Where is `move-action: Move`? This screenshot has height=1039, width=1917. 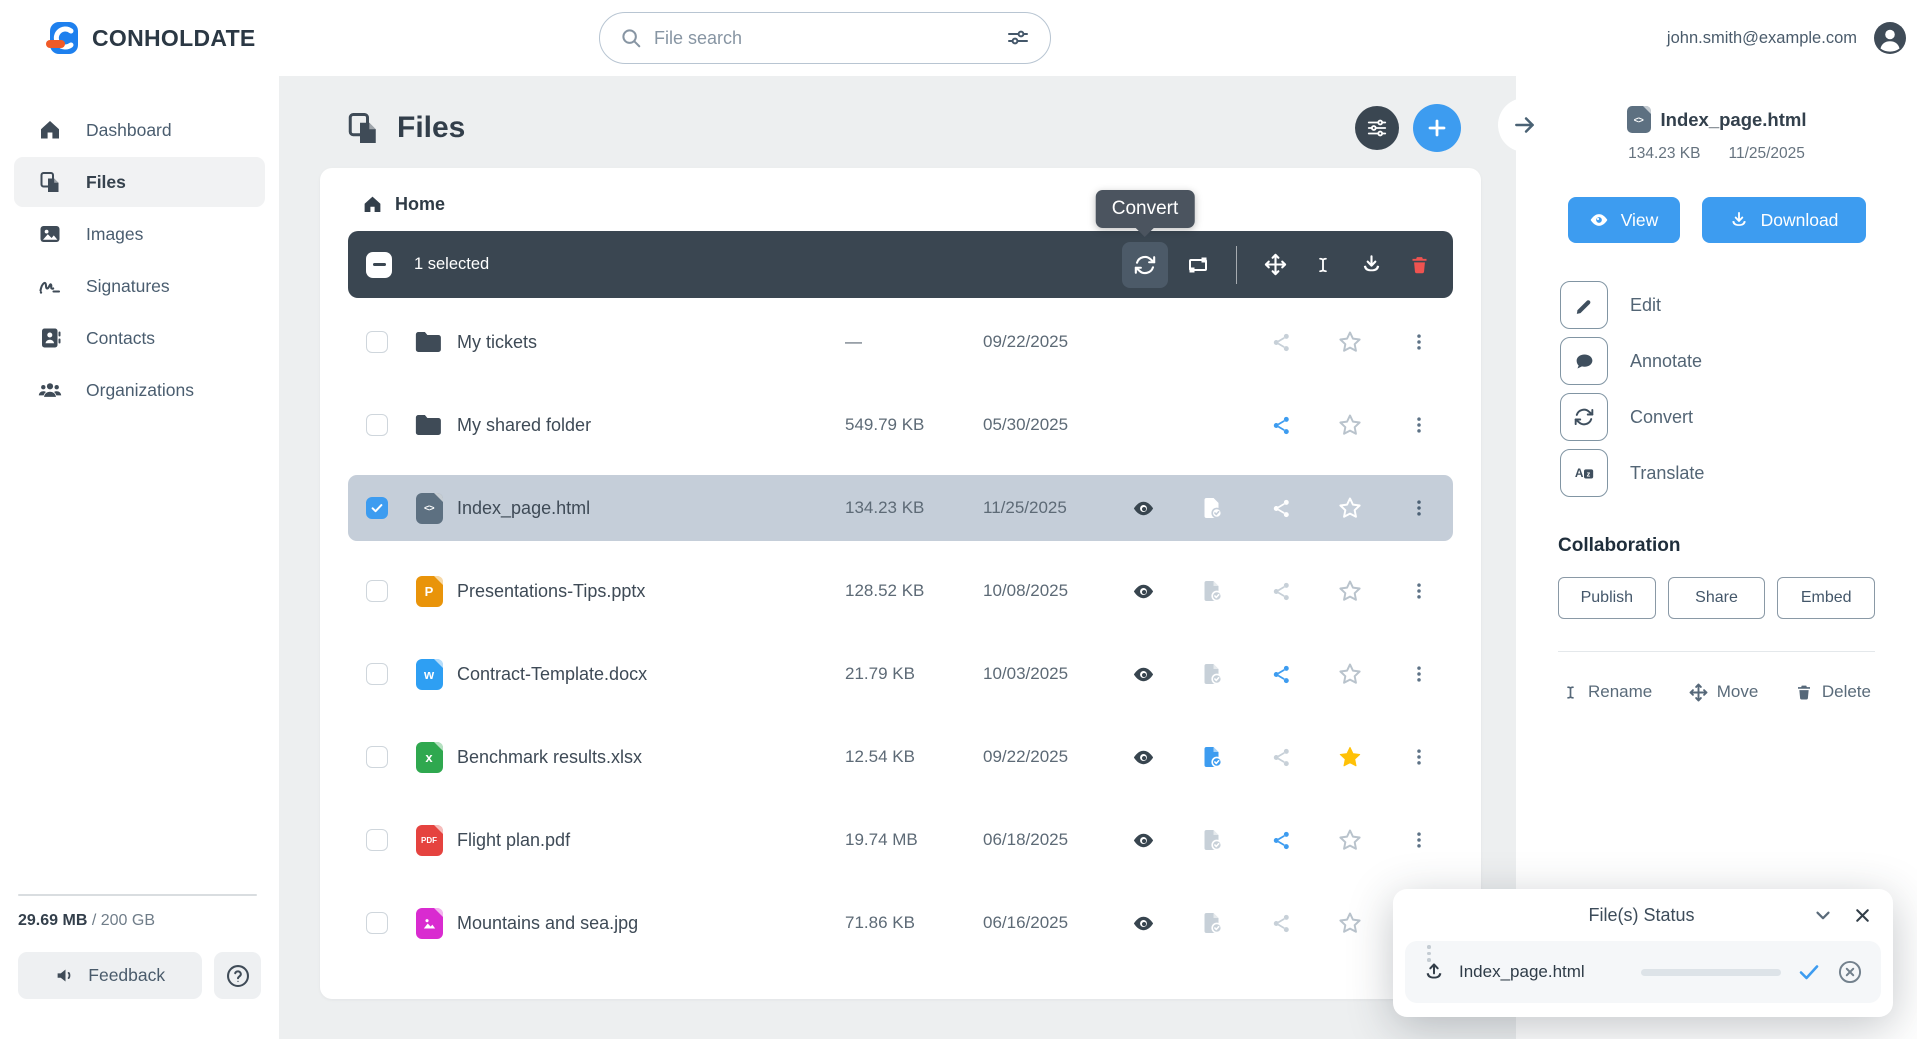
move-action: Move is located at coordinates (1723, 692).